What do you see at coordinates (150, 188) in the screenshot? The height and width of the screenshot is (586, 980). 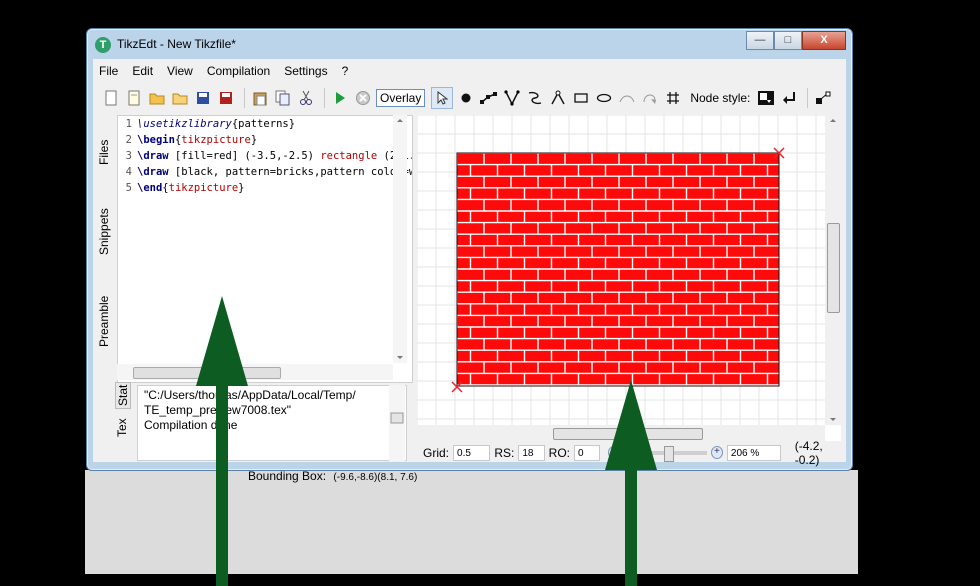 I see `code-token: \end` at bounding box center [150, 188].